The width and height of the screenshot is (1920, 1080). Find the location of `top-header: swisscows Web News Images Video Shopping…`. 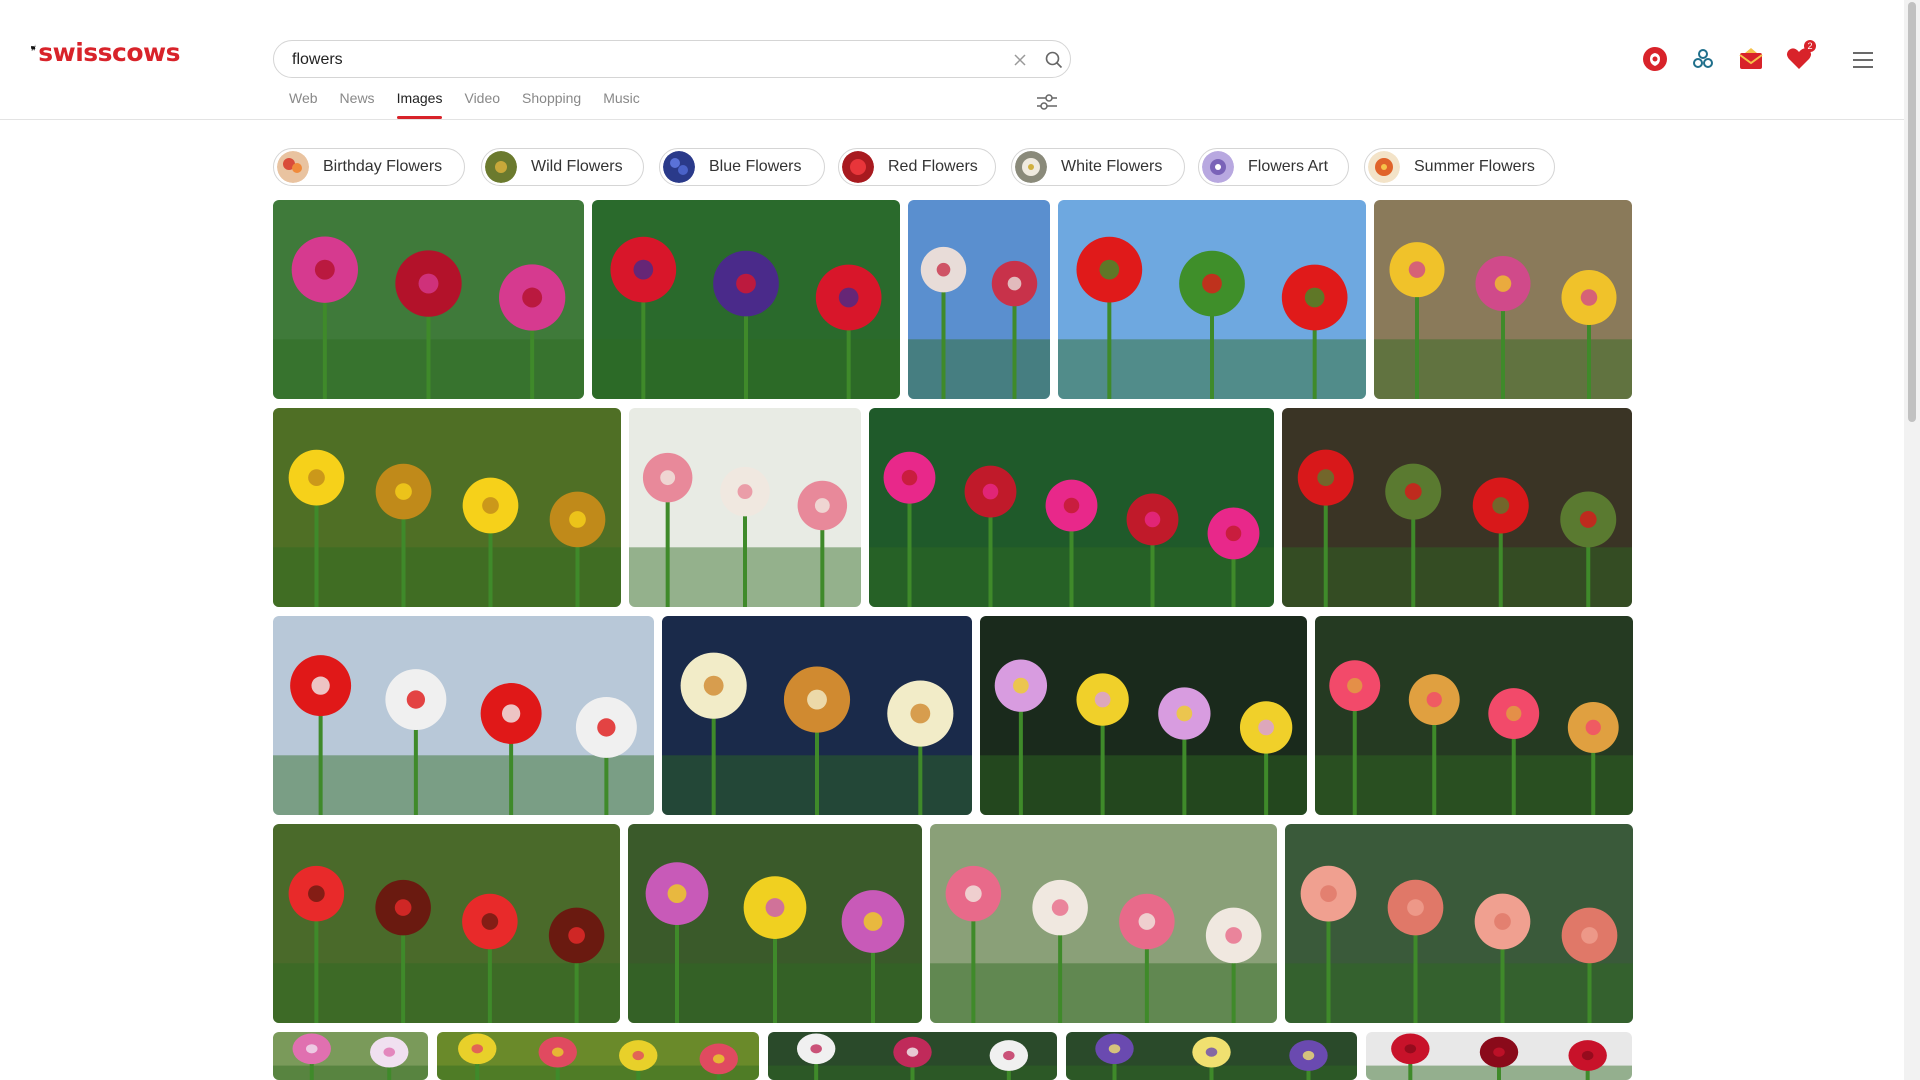

top-header: swisscows Web News Images Video Shopping… is located at coordinates (952, 60).